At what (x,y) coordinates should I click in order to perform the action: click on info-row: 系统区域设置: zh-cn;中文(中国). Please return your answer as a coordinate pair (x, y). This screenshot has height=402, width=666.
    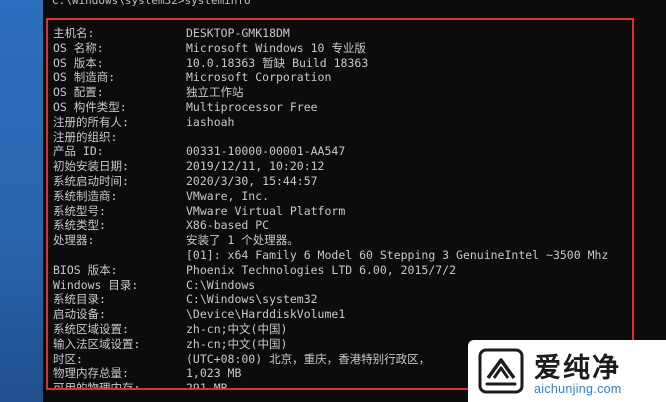
    Looking at the image, I should click on (330, 329).